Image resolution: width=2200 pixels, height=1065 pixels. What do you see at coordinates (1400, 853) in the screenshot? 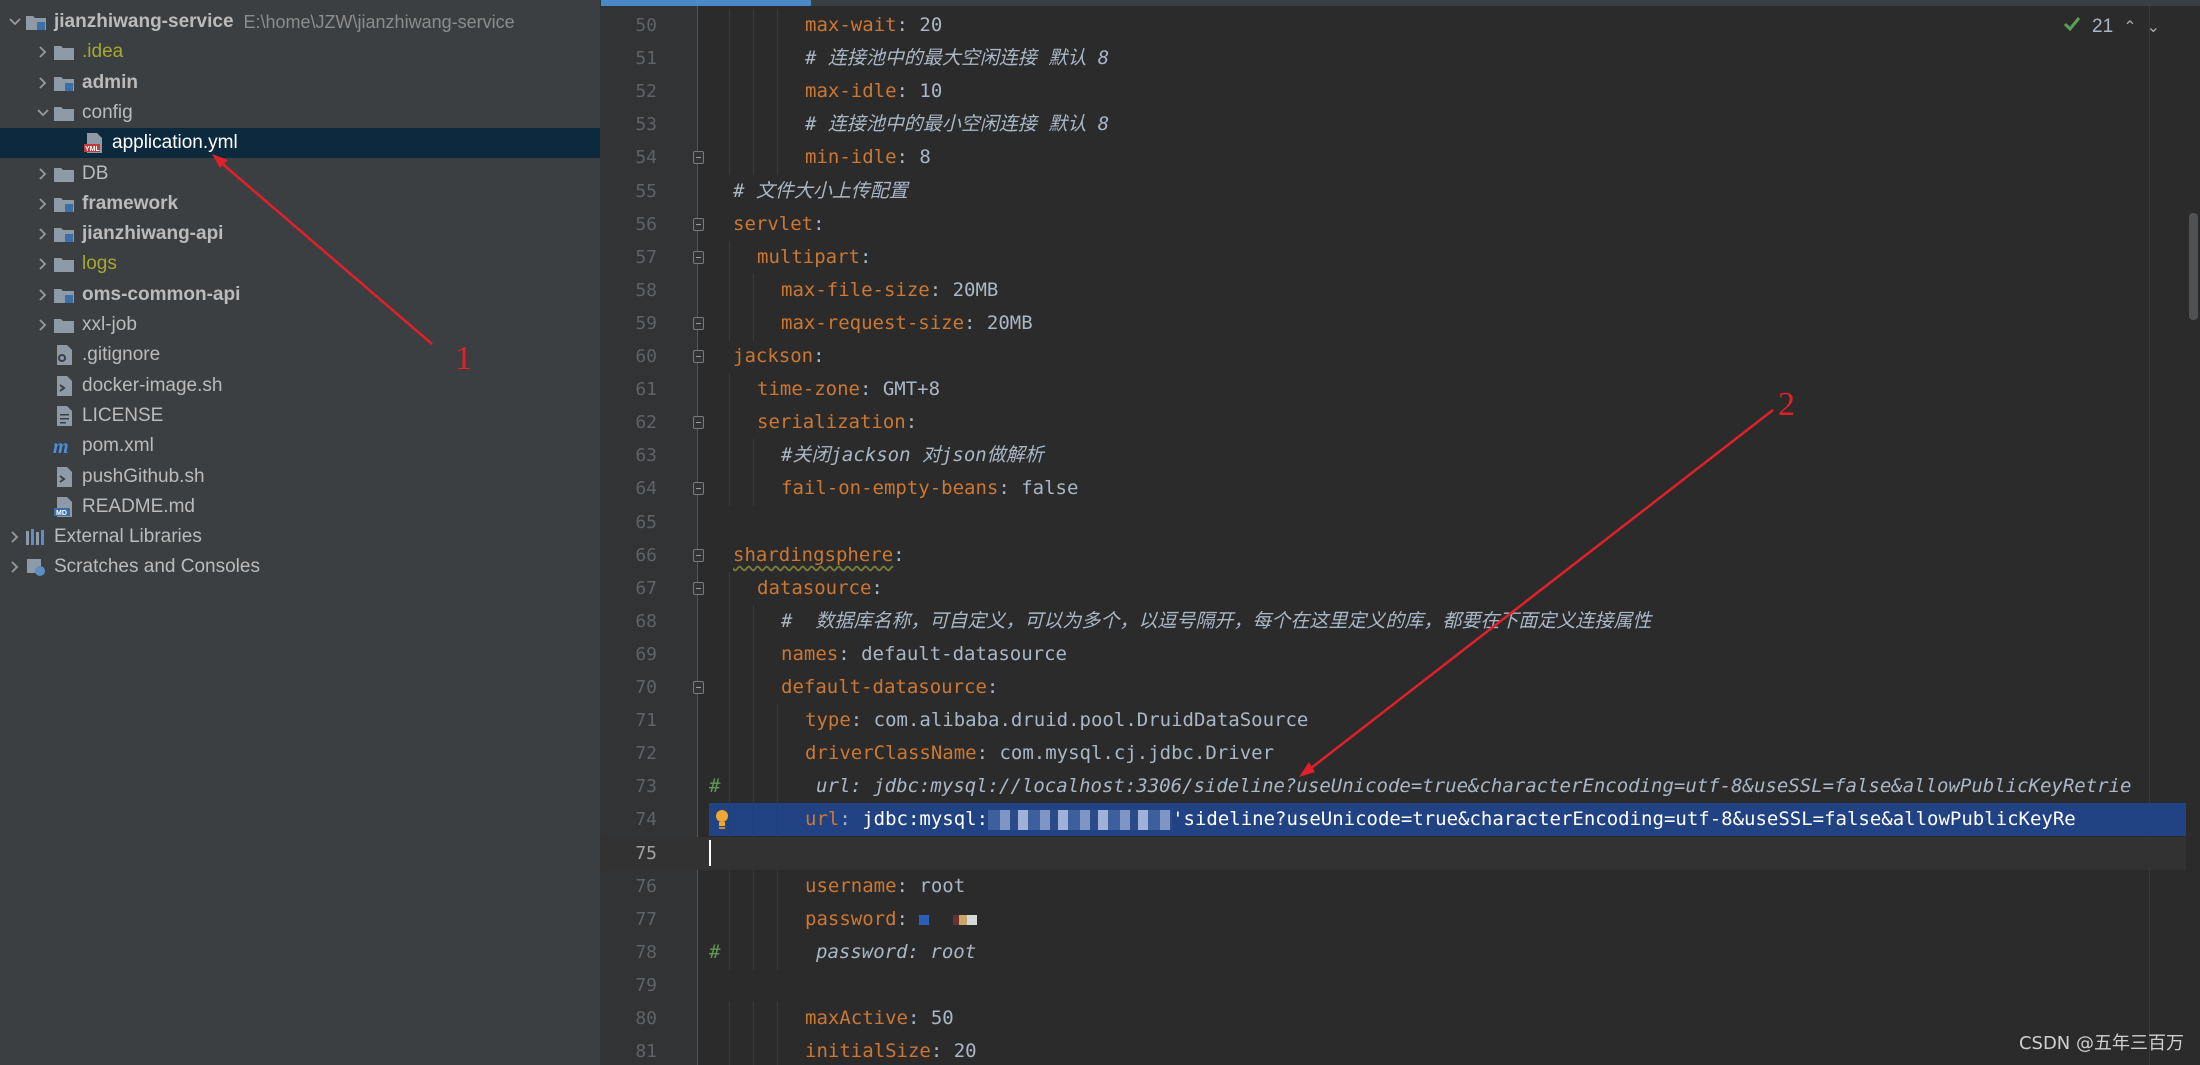
I see `code-line: 75` at bounding box center [1400, 853].